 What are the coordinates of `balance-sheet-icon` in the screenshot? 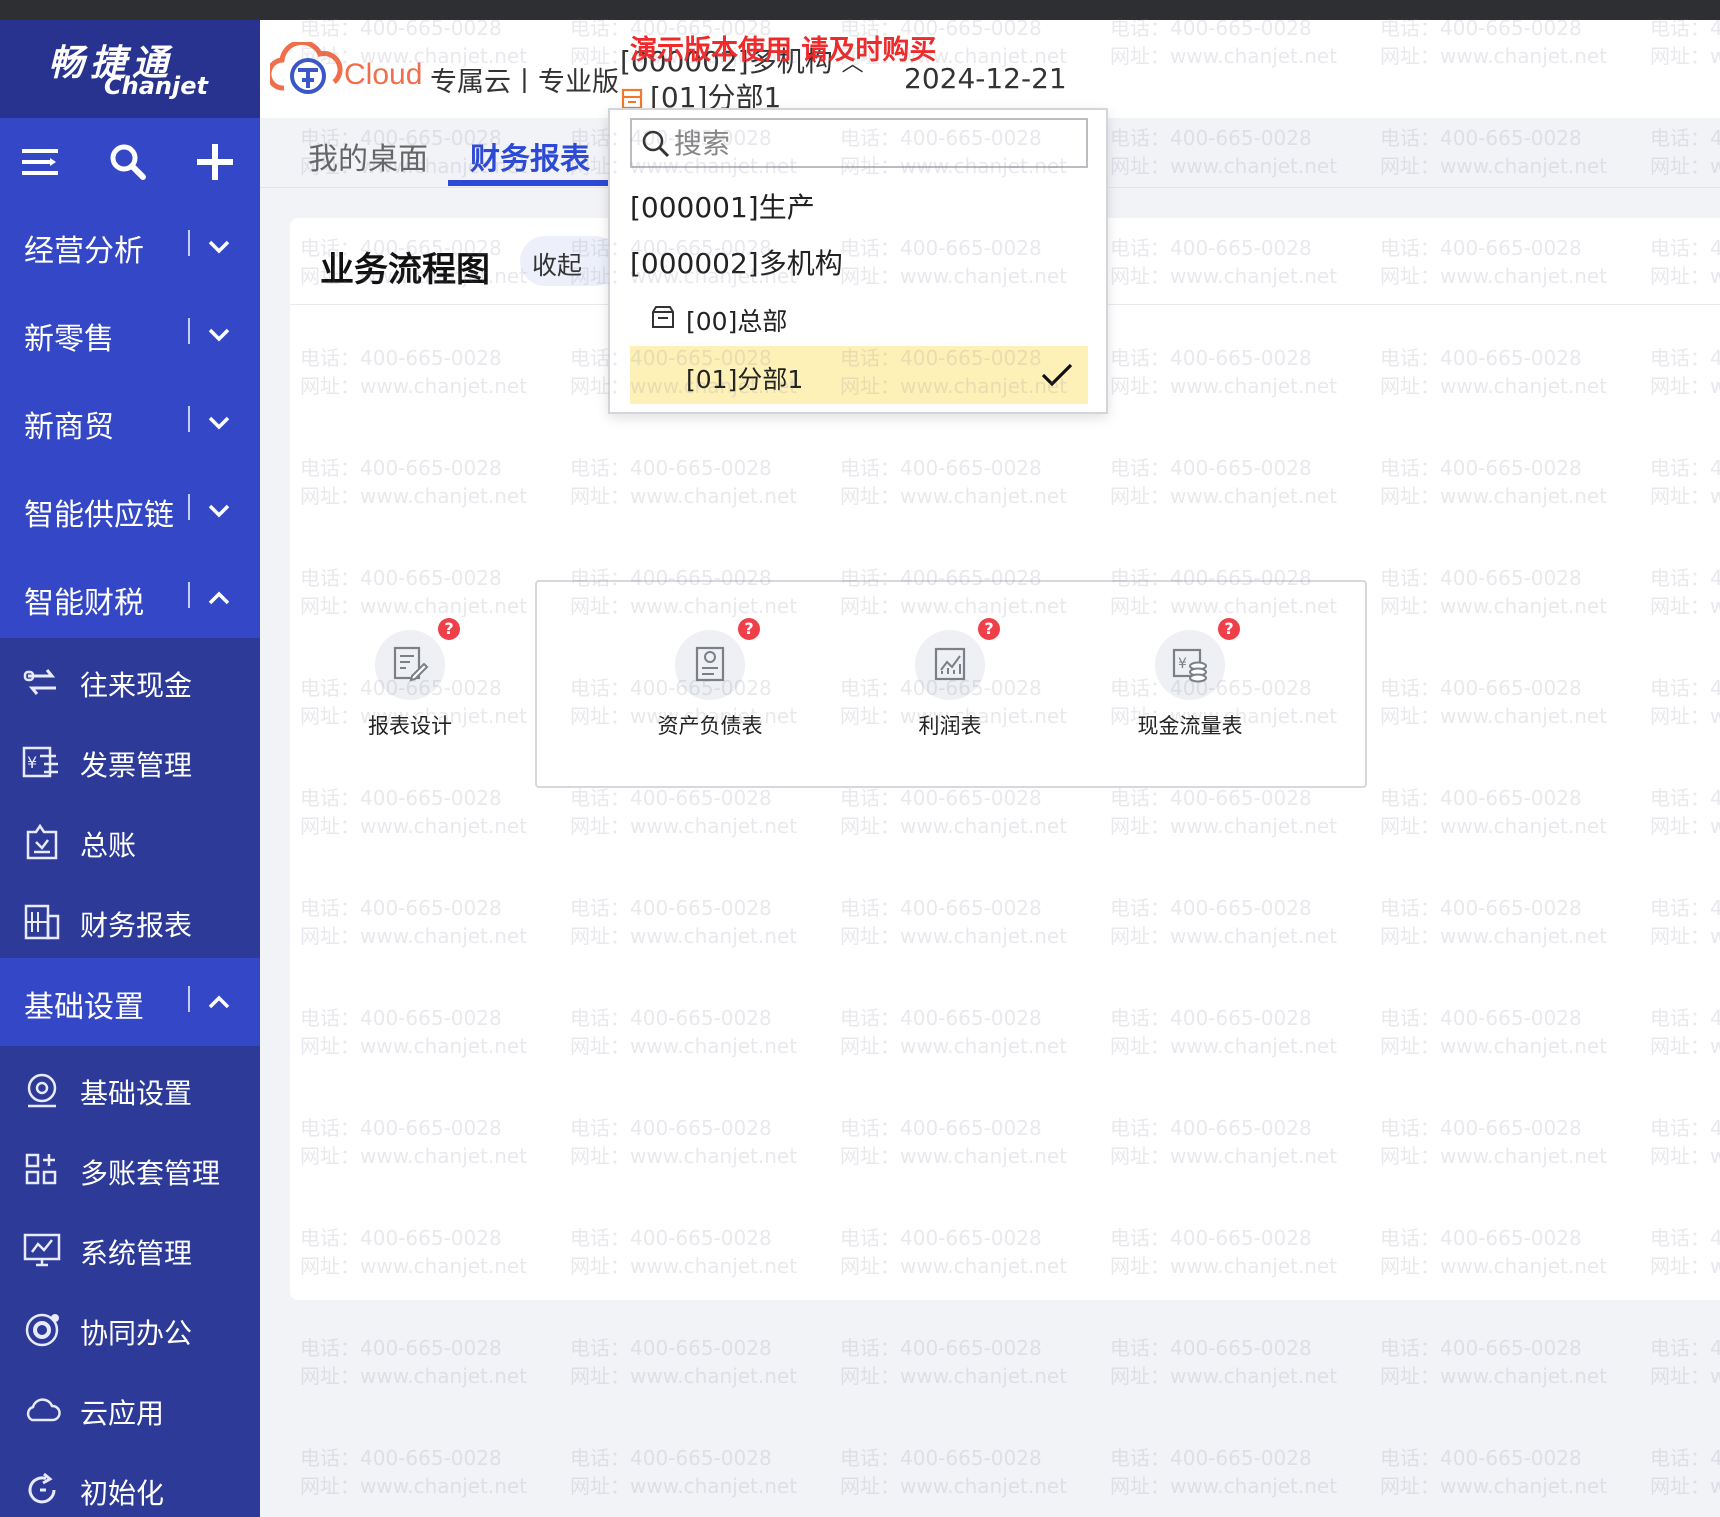 It's located at (710, 664).